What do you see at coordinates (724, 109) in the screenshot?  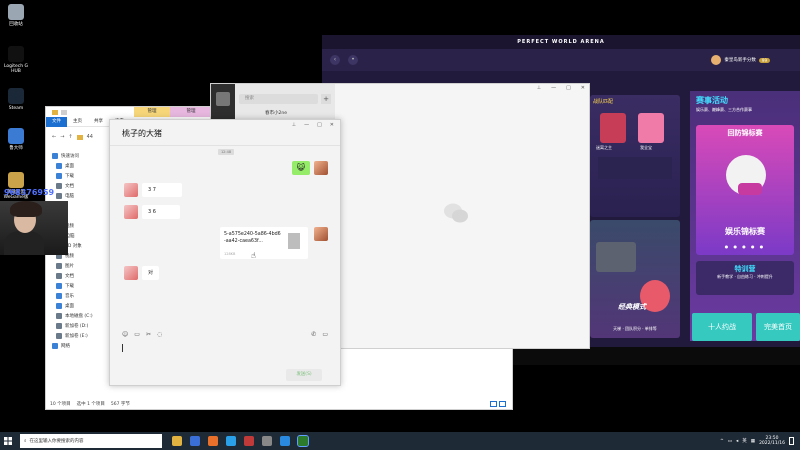 I see `events-subtitle: 娱乐赛、巅峰赛、三方合作赛事` at bounding box center [724, 109].